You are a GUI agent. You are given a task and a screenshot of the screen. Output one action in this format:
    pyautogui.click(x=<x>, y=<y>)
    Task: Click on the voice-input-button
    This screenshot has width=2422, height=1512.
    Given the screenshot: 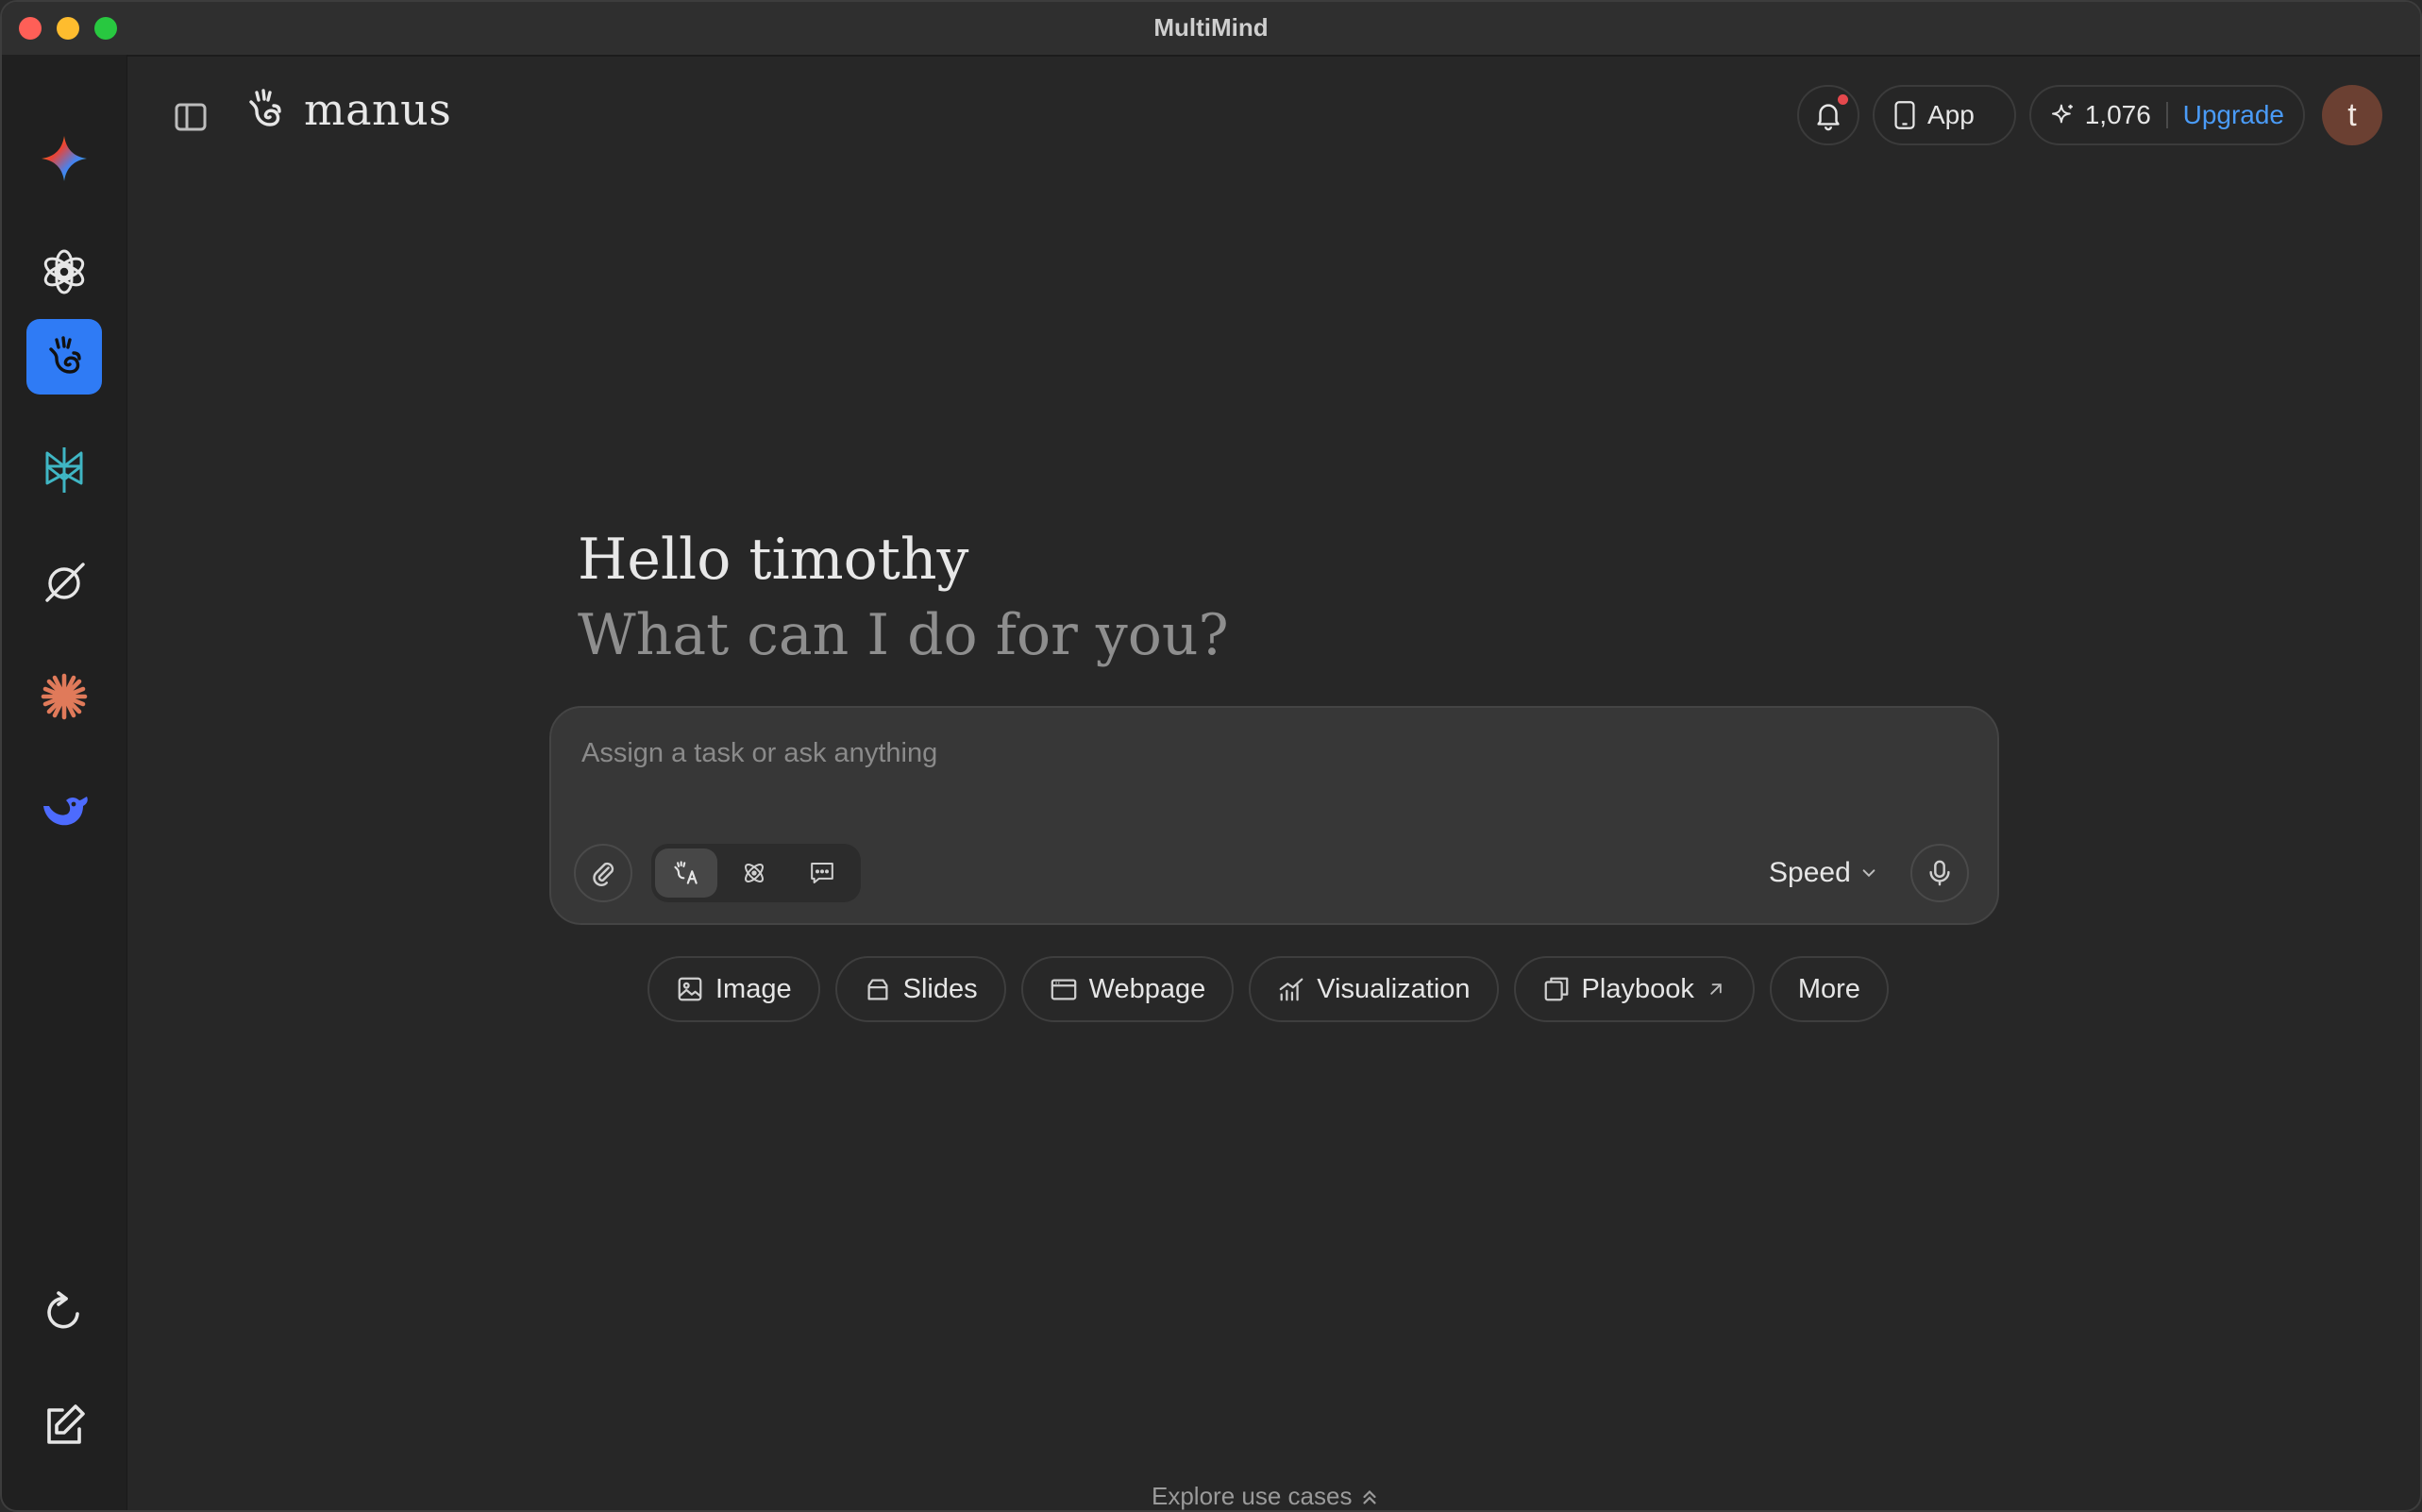 What is the action you would take?
    pyautogui.click(x=1939, y=873)
    